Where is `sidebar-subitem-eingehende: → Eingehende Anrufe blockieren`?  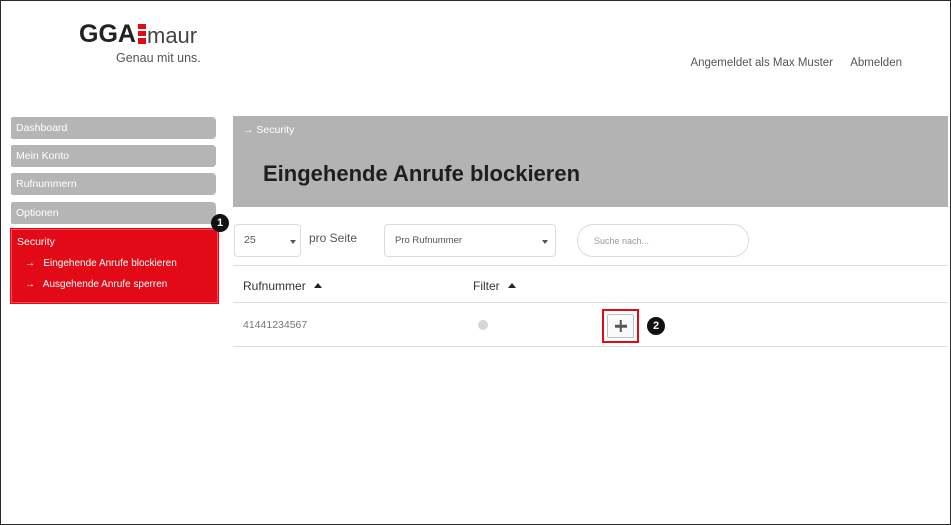 sidebar-subitem-eingehende: → Eingehende Anrufe blockieren is located at coordinates (101, 263).